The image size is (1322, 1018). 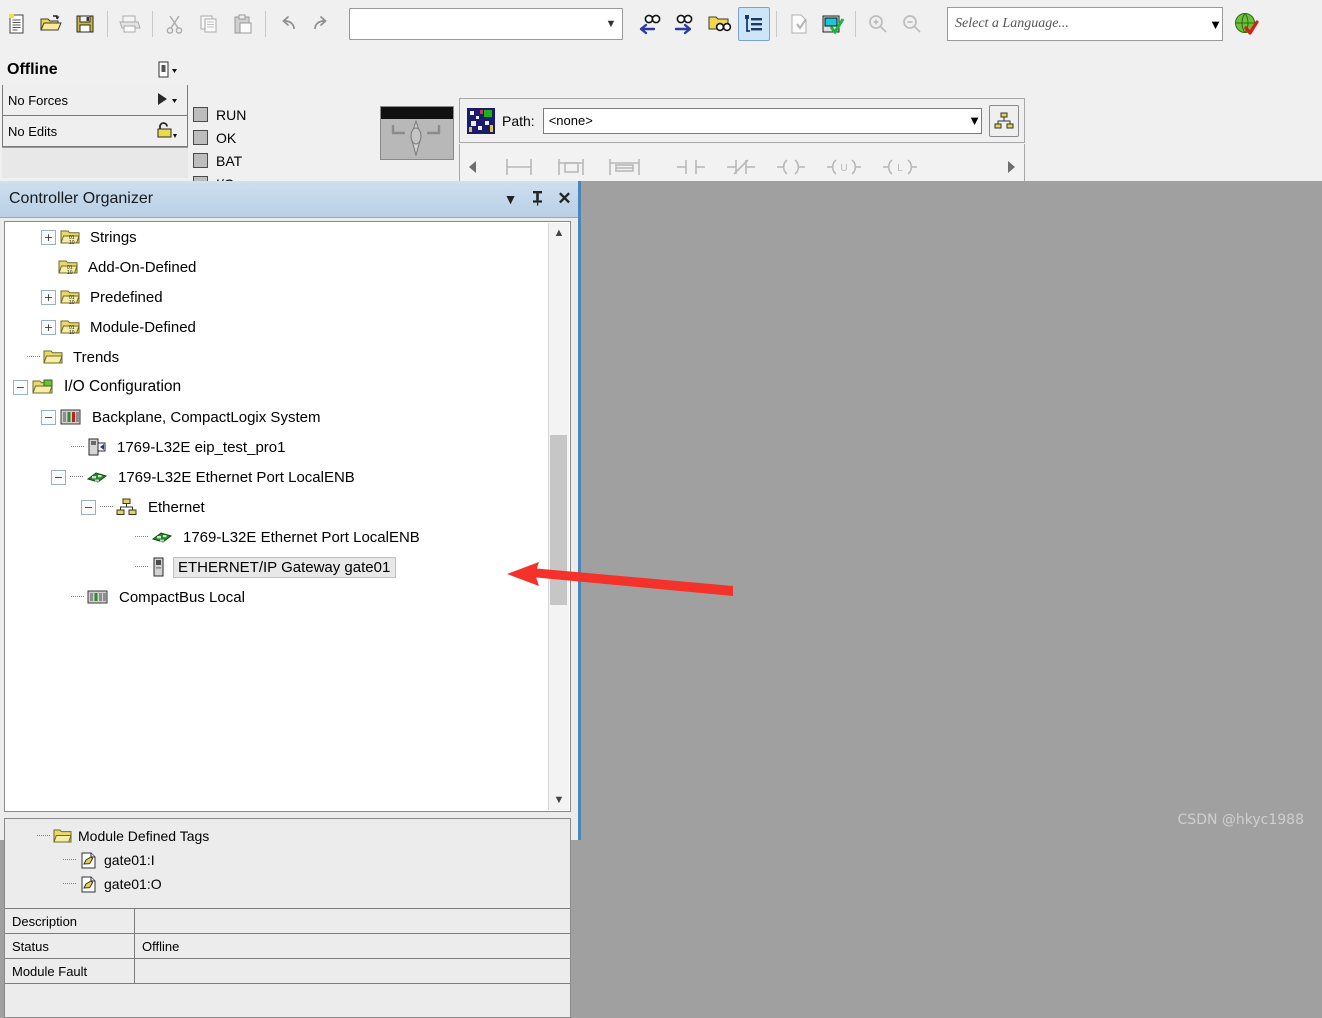 I want to click on search-toolbar-group, so click(x=782, y=24).